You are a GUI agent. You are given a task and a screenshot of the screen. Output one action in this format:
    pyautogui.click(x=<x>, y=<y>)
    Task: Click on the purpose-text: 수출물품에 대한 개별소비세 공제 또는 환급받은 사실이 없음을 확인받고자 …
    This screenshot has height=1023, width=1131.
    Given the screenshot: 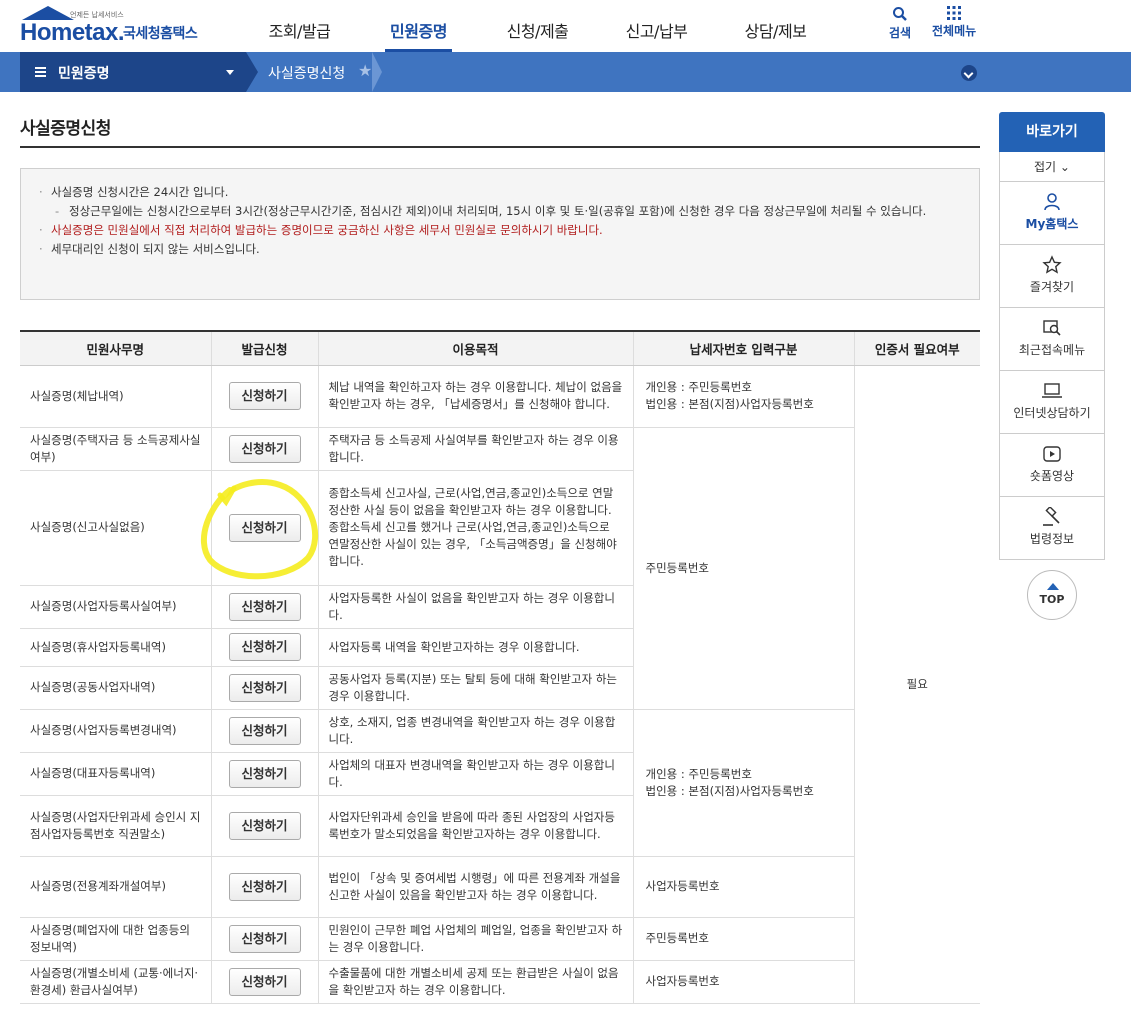 What is the action you would take?
    pyautogui.click(x=475, y=982)
    